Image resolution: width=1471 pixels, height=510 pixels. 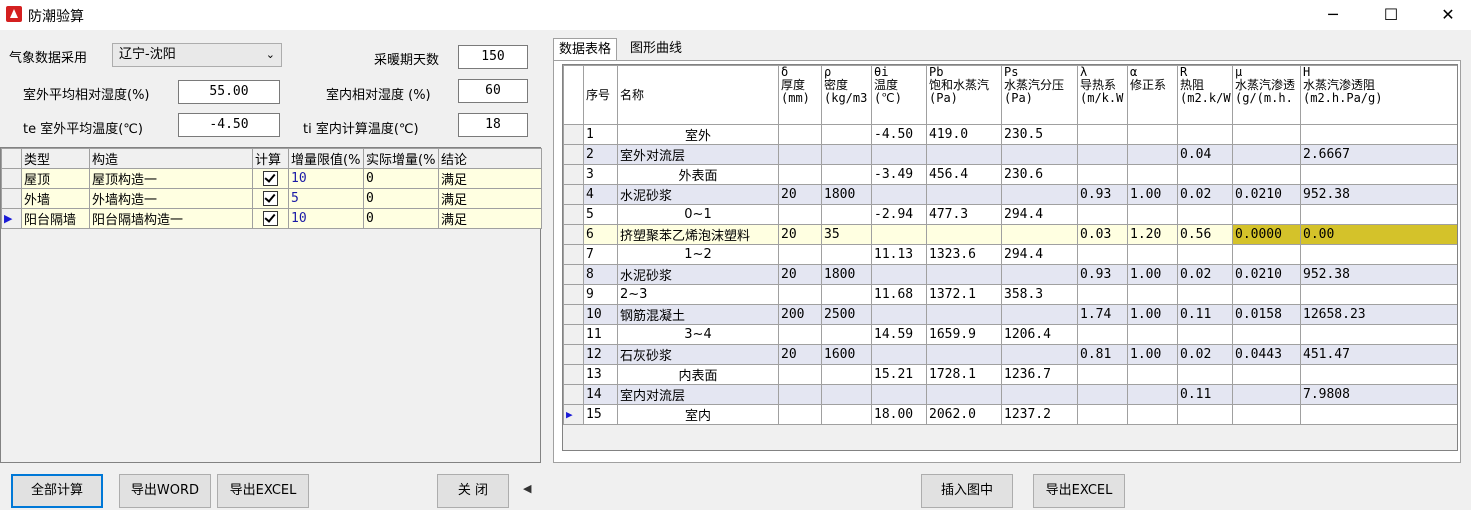 What do you see at coordinates (800, 95) in the screenshot?
I see `header-col-2: δ 厚度 (mm)` at bounding box center [800, 95].